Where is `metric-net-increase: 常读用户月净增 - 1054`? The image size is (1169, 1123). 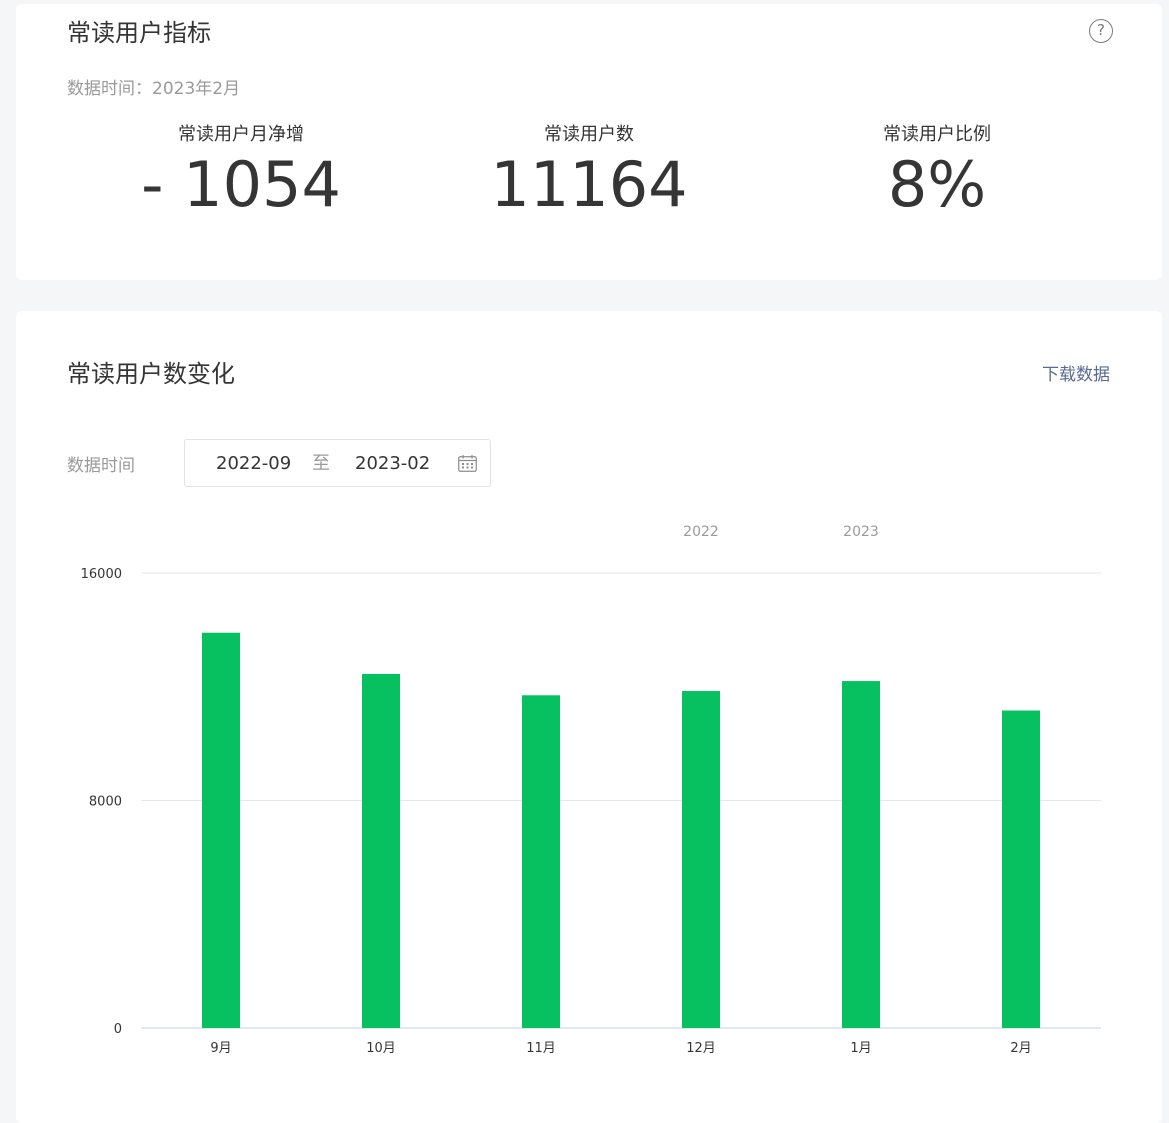 metric-net-increase: 常读用户月净增 - 1054 is located at coordinates (241, 173).